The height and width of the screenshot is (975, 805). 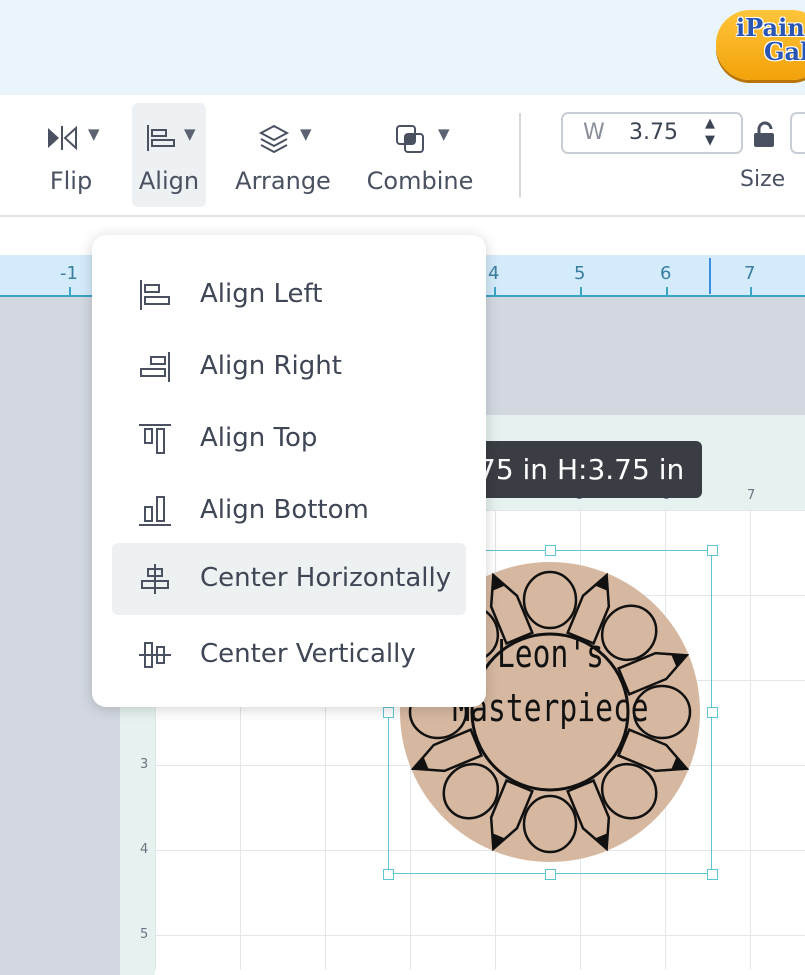 I want to click on app-logo: iPain Gal, so click(x=760, y=45).